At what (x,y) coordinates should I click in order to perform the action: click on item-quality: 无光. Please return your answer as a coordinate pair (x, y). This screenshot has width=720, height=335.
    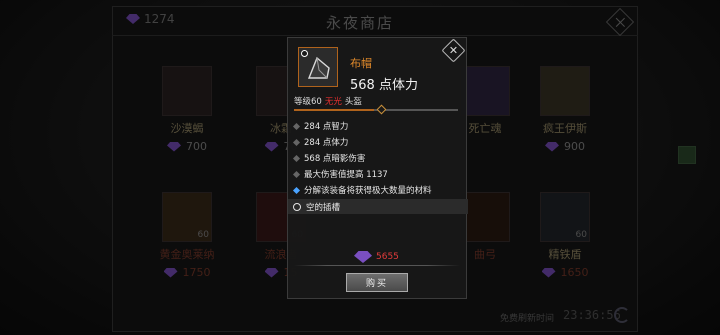
    Looking at the image, I should click on (333, 102).